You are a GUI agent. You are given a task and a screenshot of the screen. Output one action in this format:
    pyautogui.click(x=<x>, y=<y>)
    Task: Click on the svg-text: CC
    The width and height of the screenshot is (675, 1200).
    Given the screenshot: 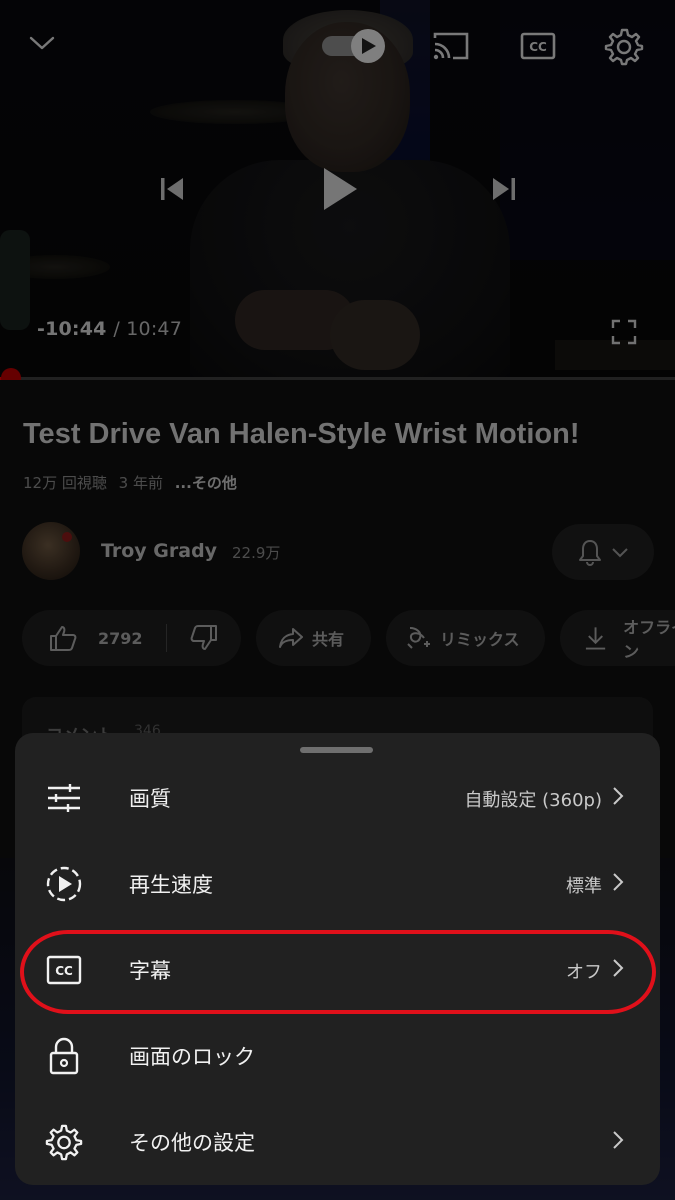 What is the action you would take?
    pyautogui.click(x=64, y=971)
    